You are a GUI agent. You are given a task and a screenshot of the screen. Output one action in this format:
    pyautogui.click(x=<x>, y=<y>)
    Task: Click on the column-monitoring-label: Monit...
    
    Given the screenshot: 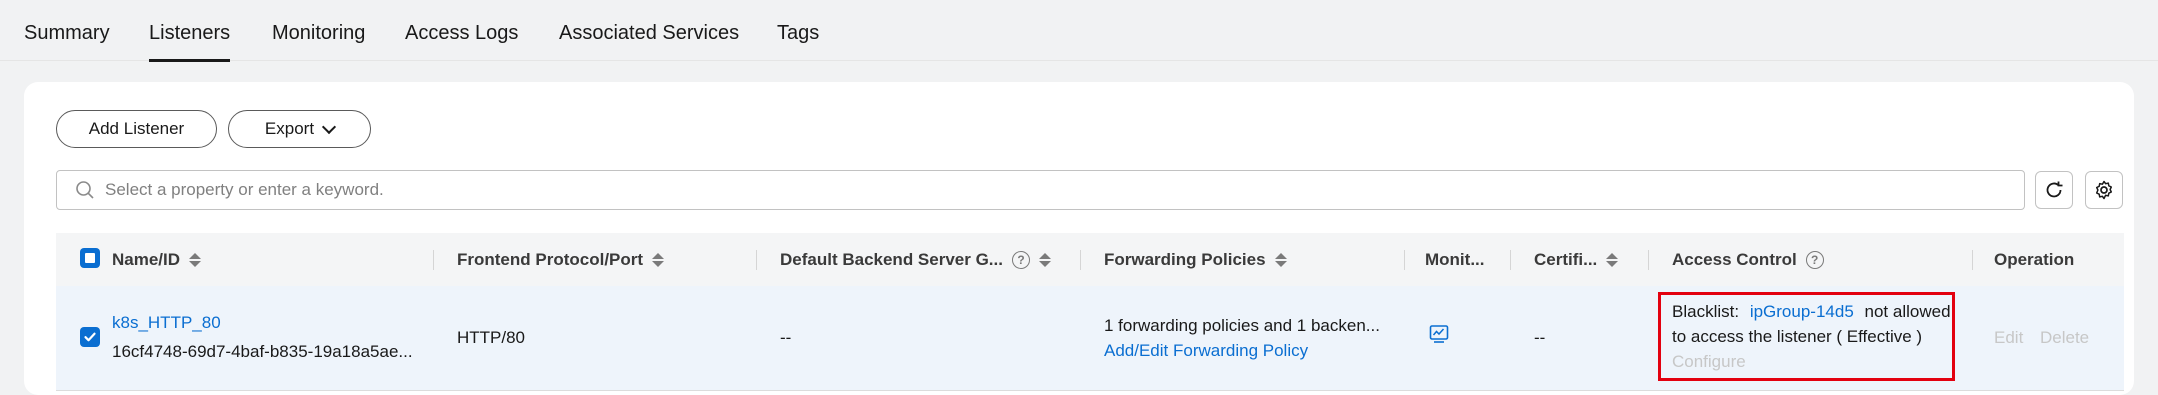 What is the action you would take?
    pyautogui.click(x=1455, y=259)
    